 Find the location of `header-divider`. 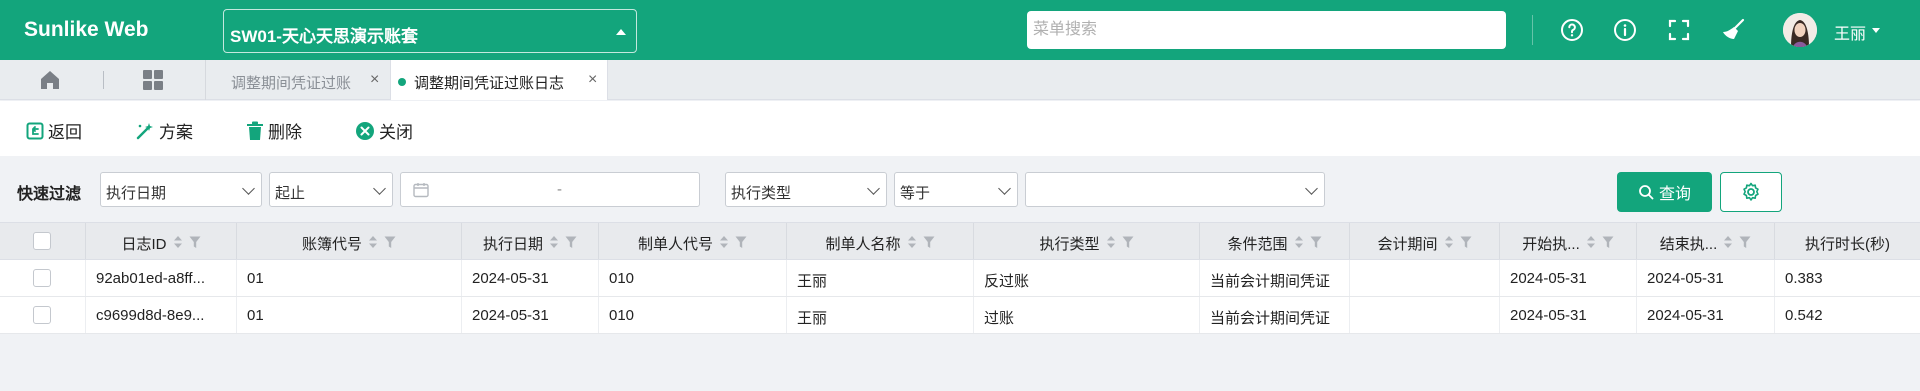

header-divider is located at coordinates (1532, 30).